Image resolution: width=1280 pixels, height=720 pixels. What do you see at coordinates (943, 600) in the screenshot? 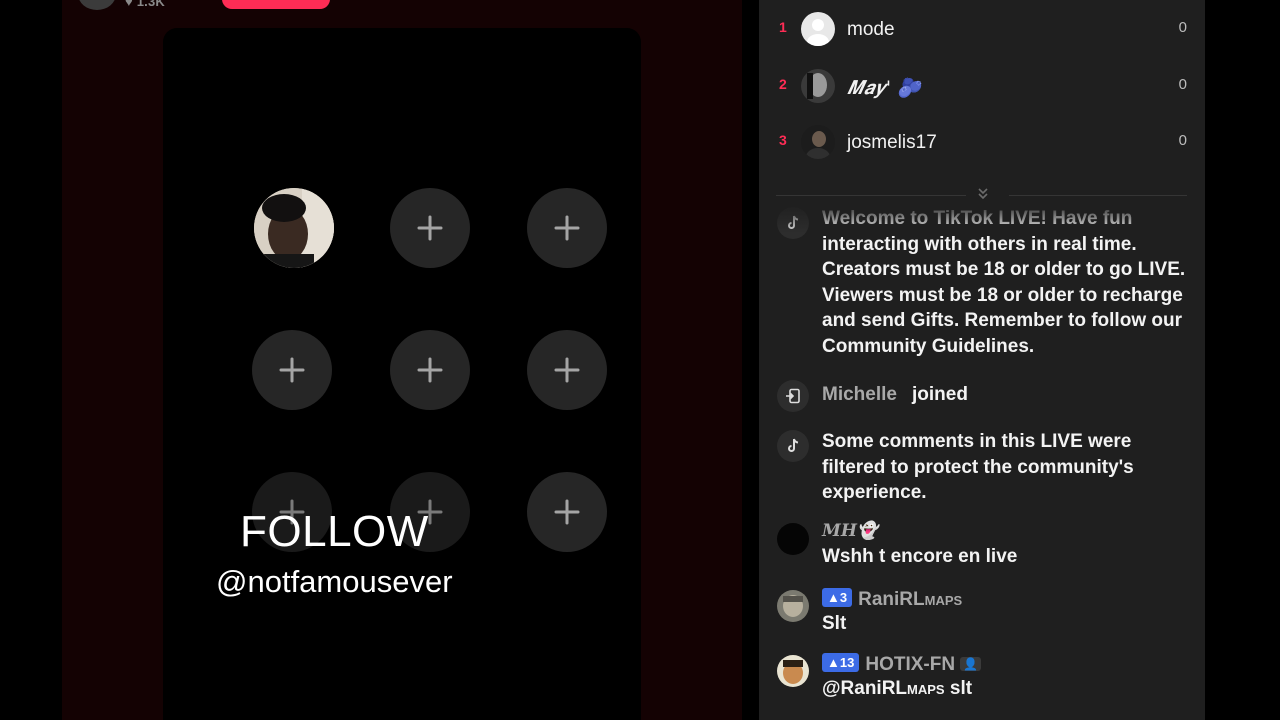
I see `chat-username-tag: MAPS` at bounding box center [943, 600].